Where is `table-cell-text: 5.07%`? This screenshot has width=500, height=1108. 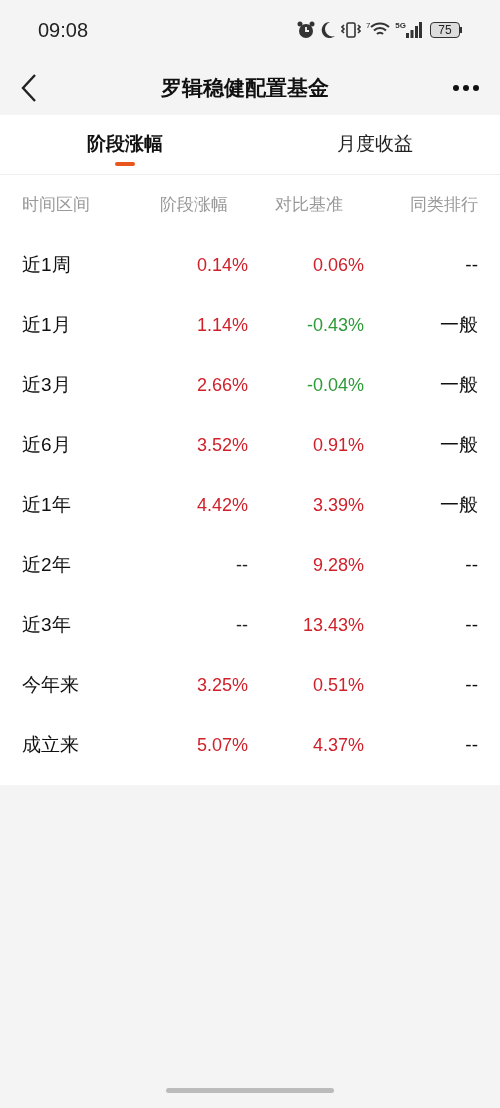
table-cell-text: 5.07% is located at coordinates (221, 745).